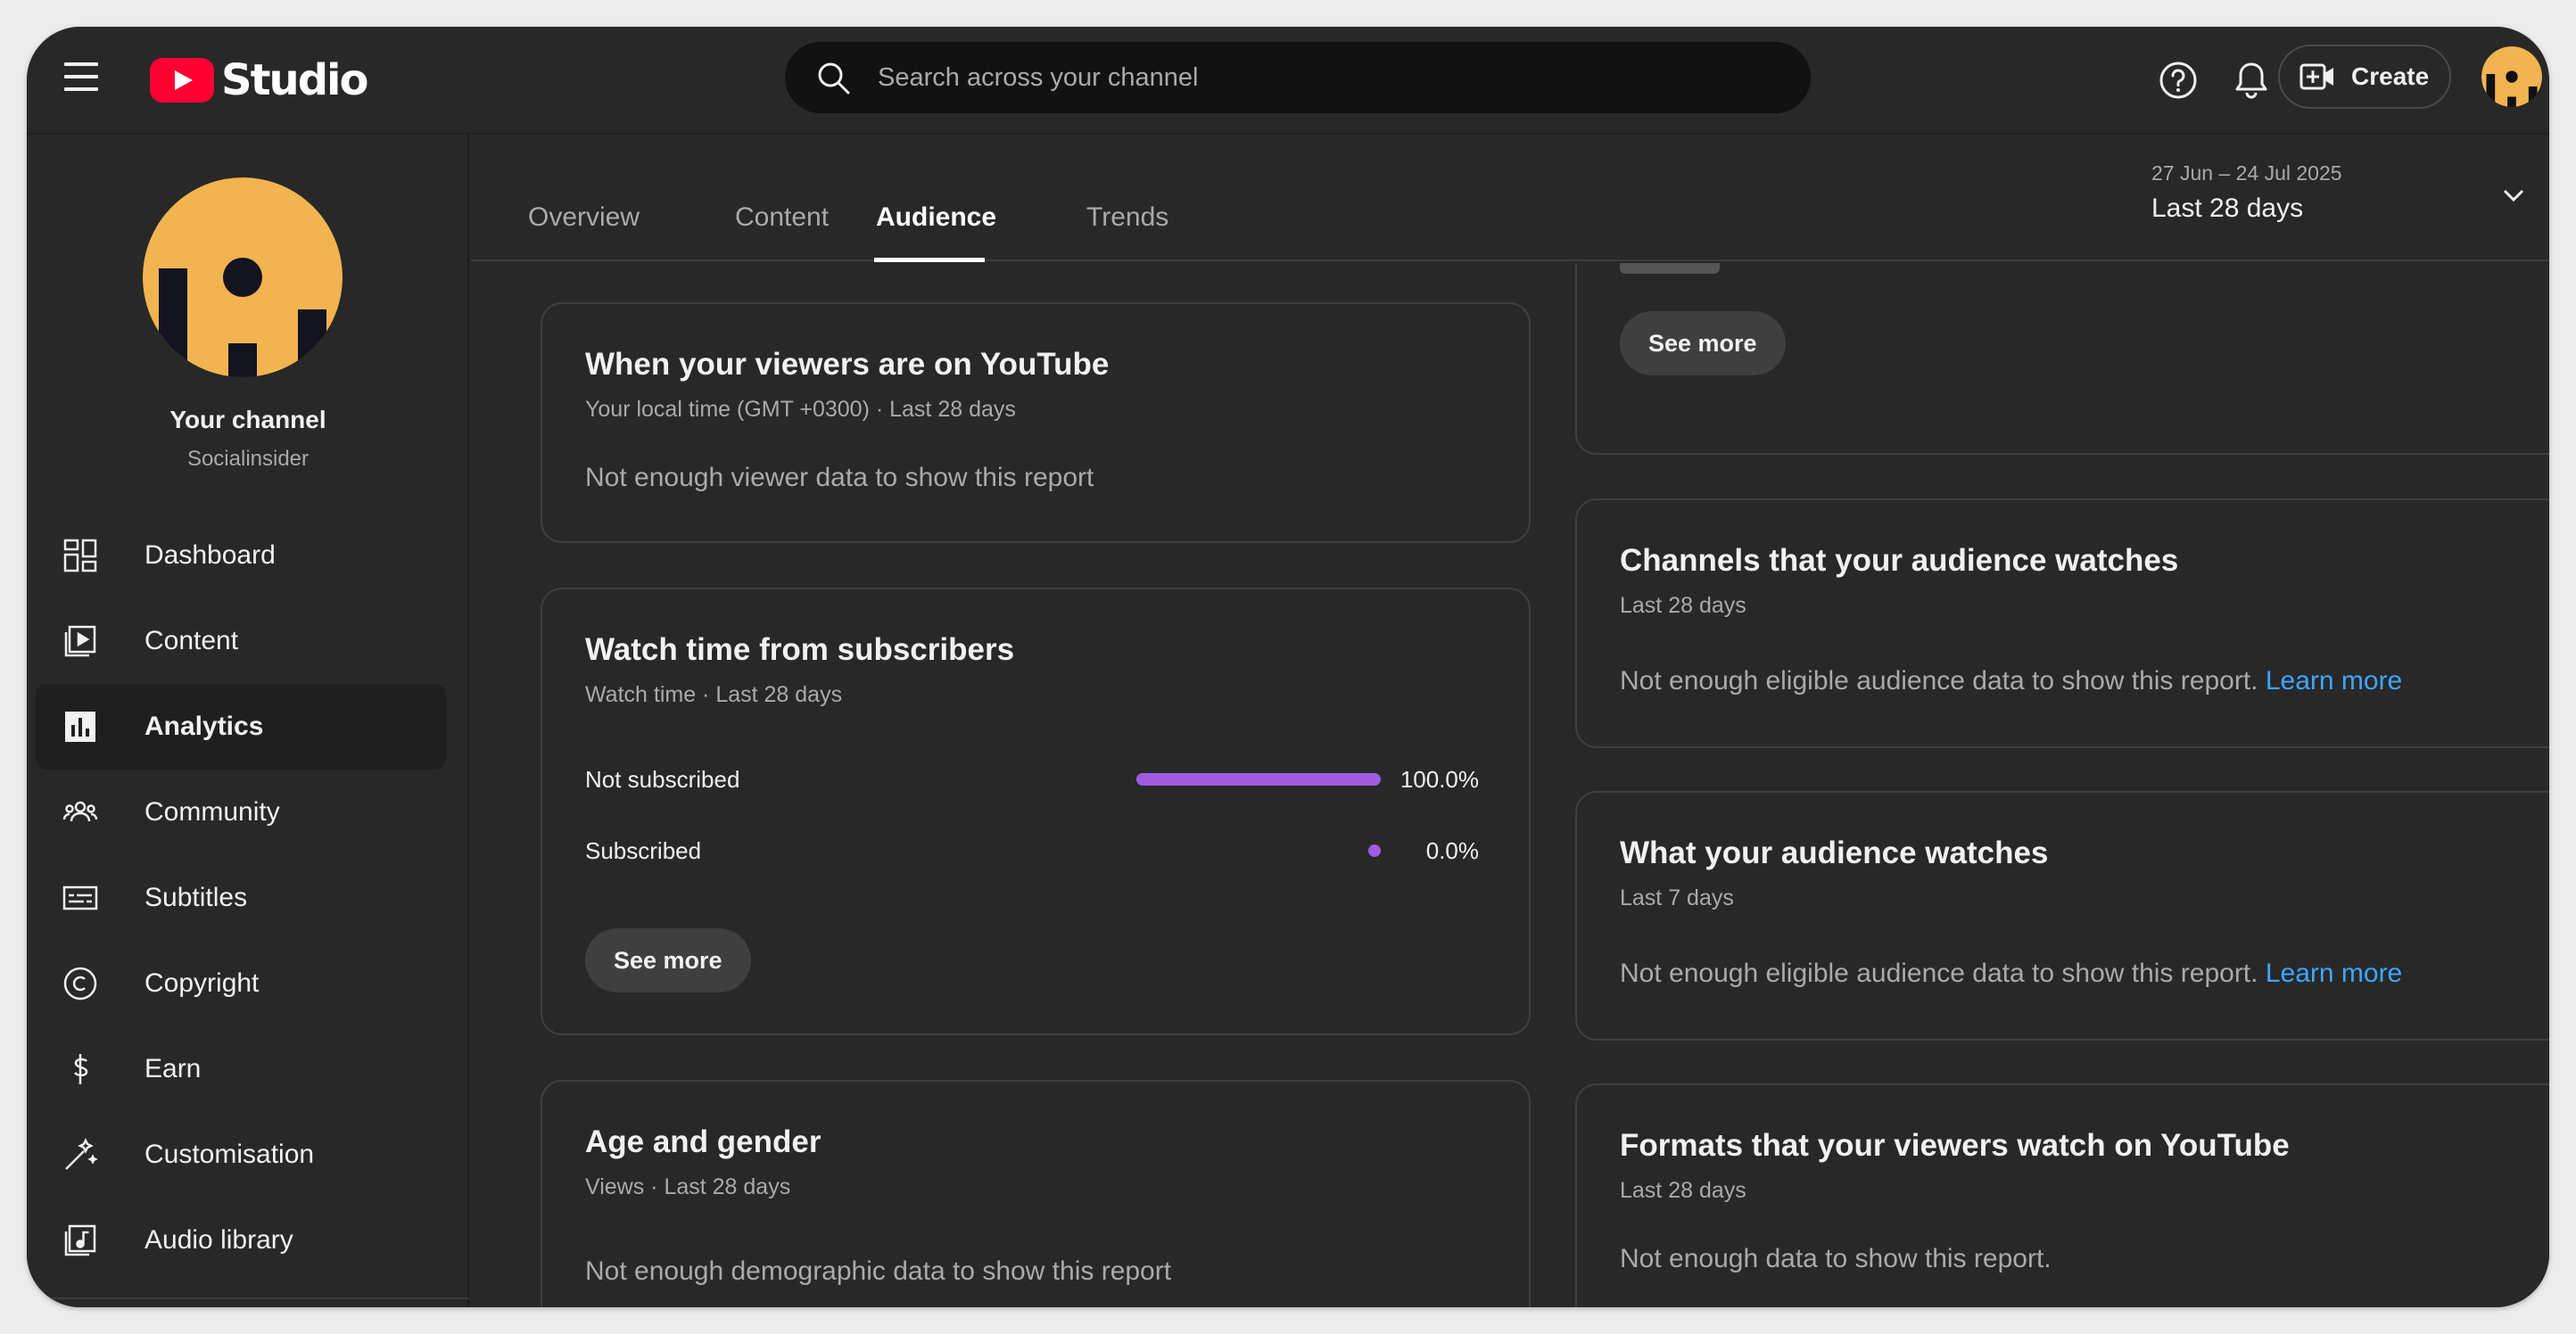 The width and height of the screenshot is (2576, 1334). I want to click on audio-library-icon, so click(80, 1240).